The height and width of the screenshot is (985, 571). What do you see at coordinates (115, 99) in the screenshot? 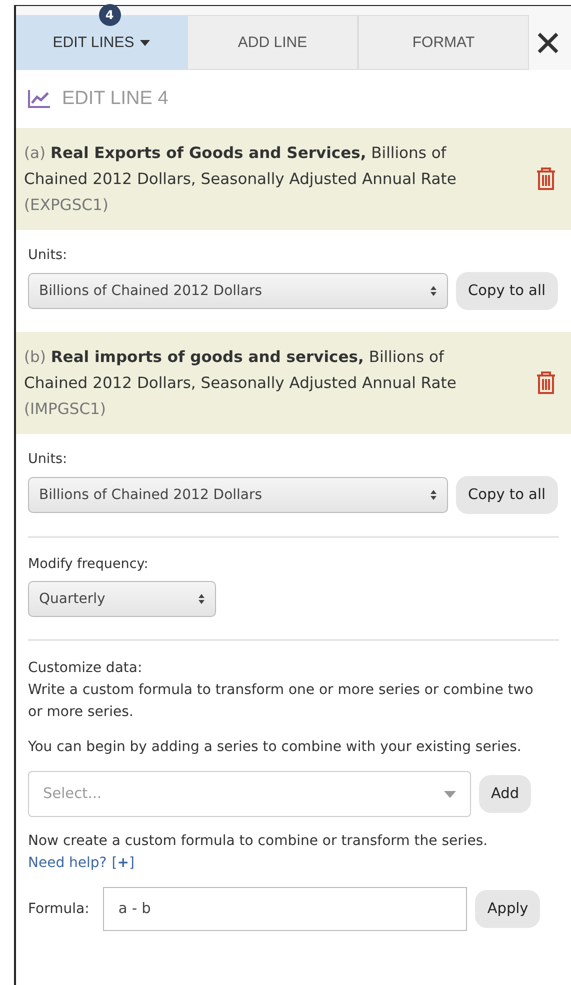
I see `section-heading: EDIT LINE 4` at bounding box center [115, 99].